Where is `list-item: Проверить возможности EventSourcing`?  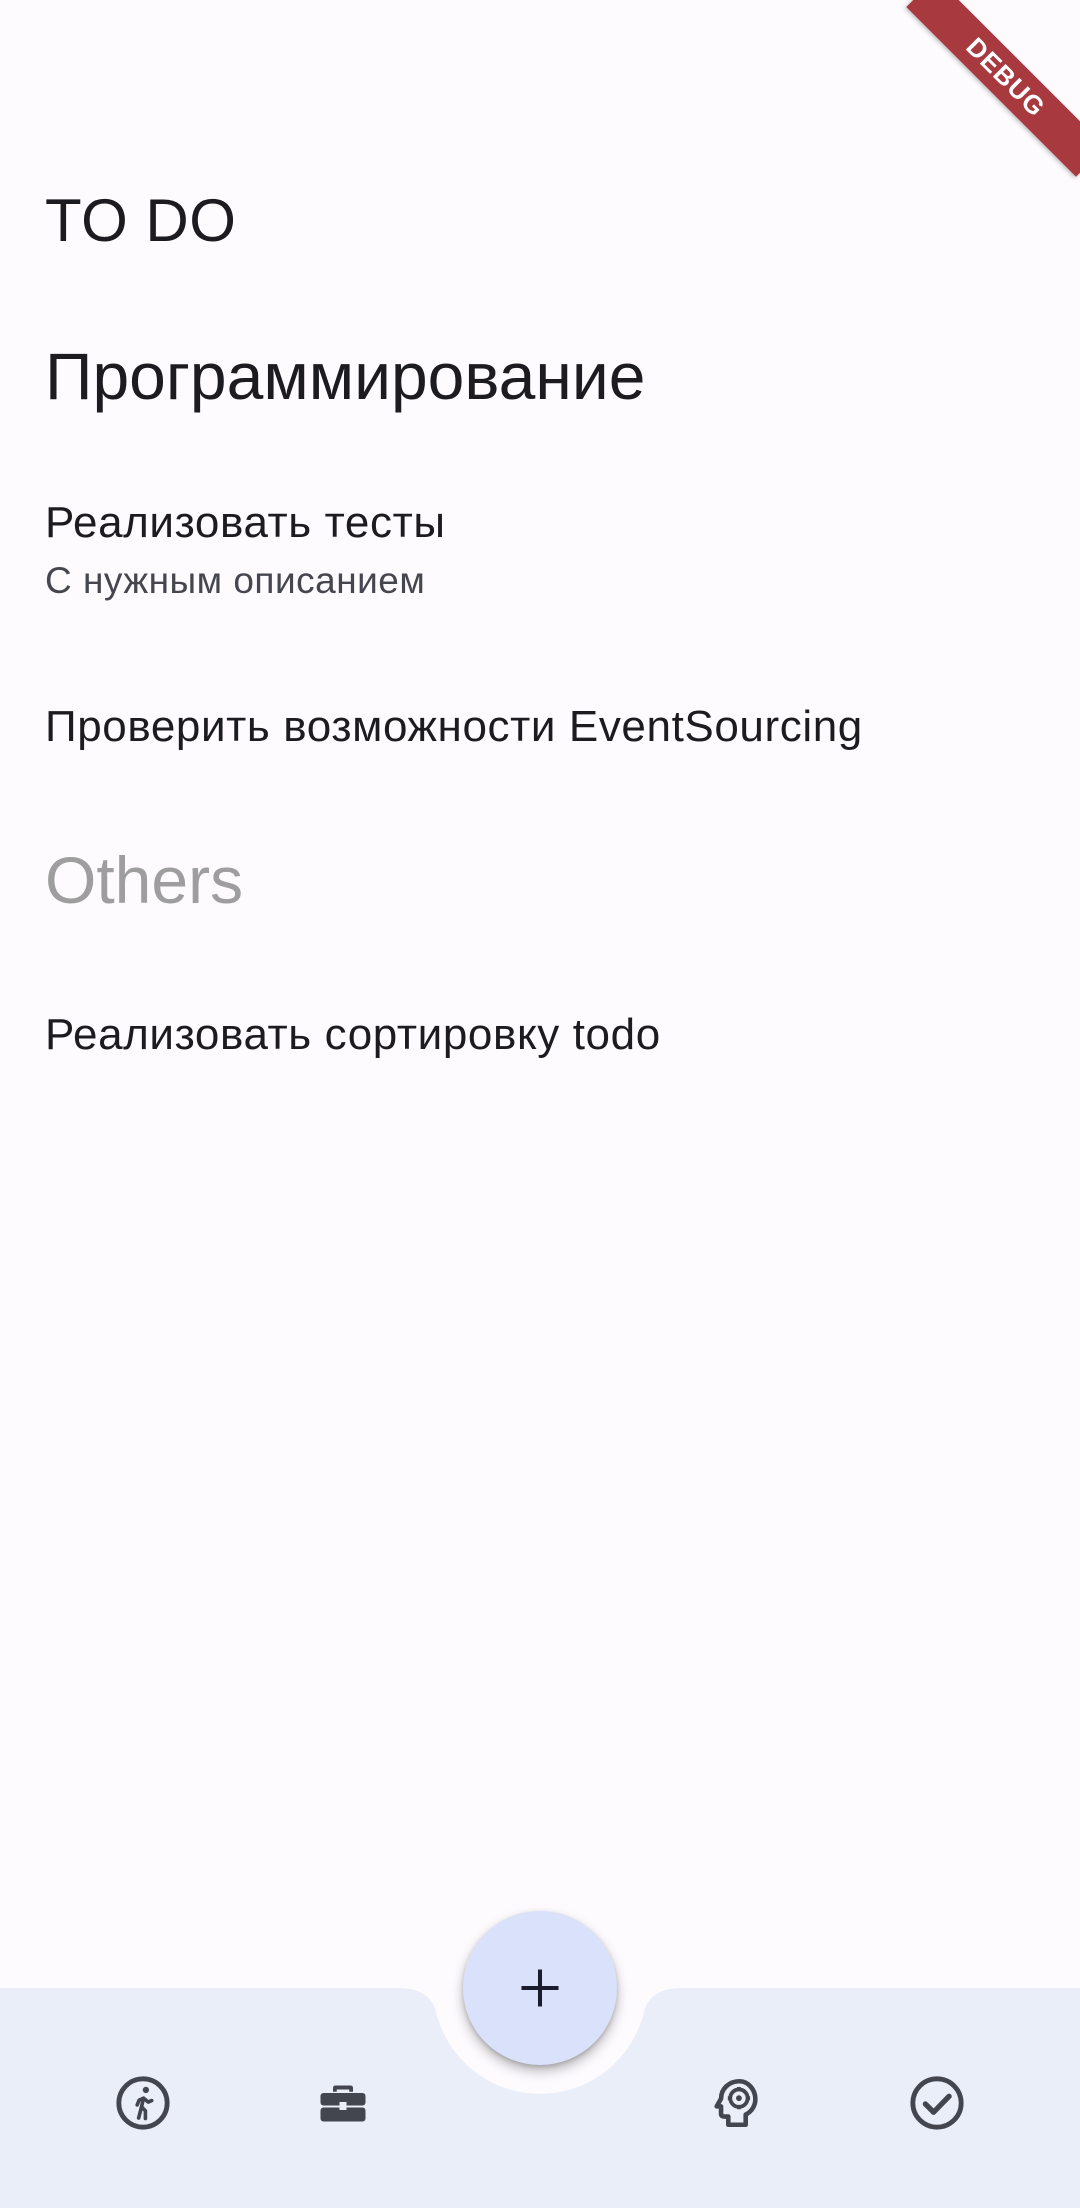 list-item: Проверить возможности EventSourcing is located at coordinates (540, 727).